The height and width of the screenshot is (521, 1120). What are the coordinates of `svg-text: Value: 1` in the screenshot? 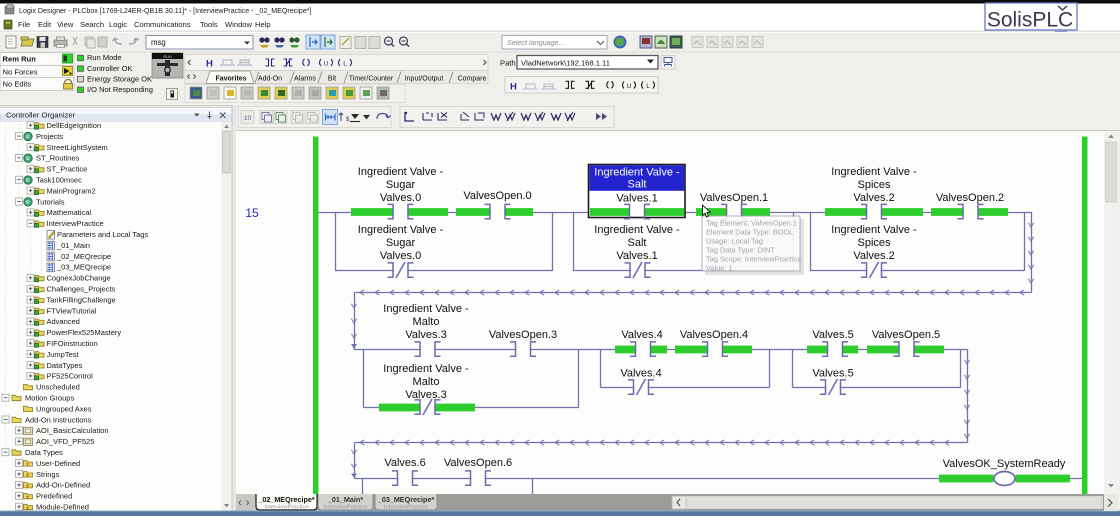 It's located at (719, 268).